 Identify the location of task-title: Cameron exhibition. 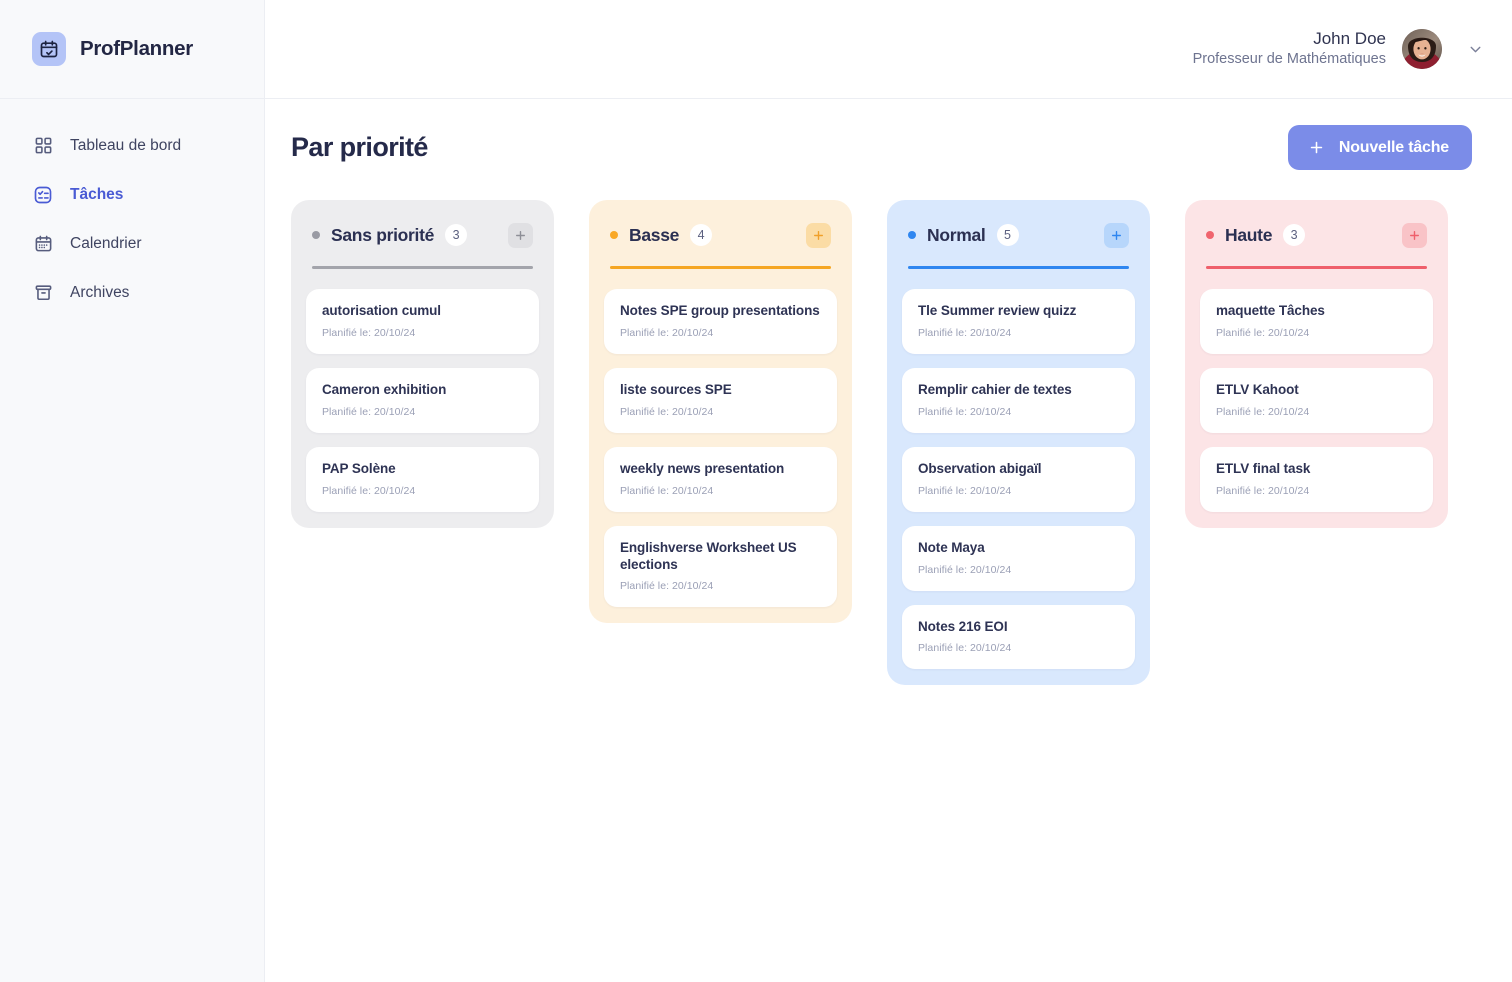
(384, 389).